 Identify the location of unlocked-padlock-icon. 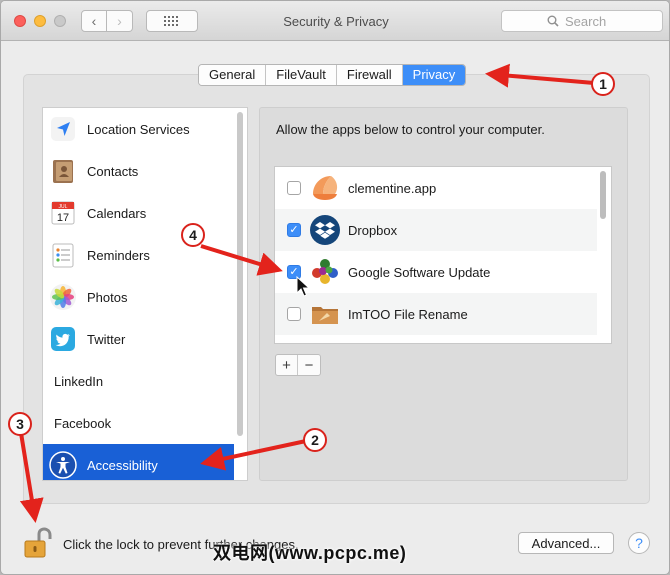
(38, 543).